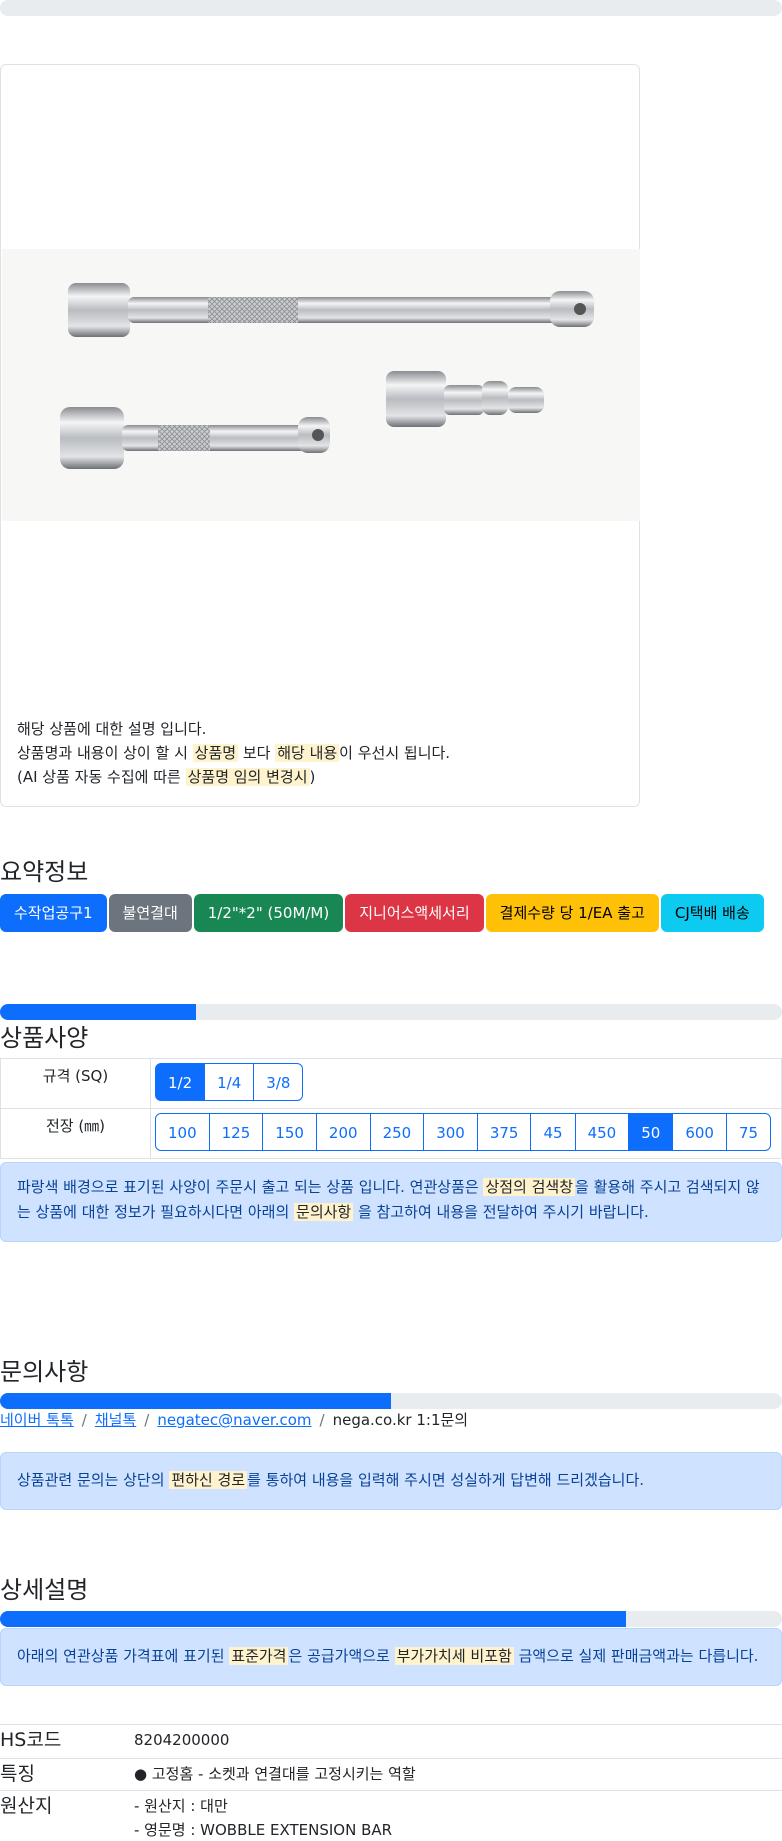 The image size is (782, 1841). I want to click on desc-text: 상품명과 내용이 상이 할 시, so click(105, 753).